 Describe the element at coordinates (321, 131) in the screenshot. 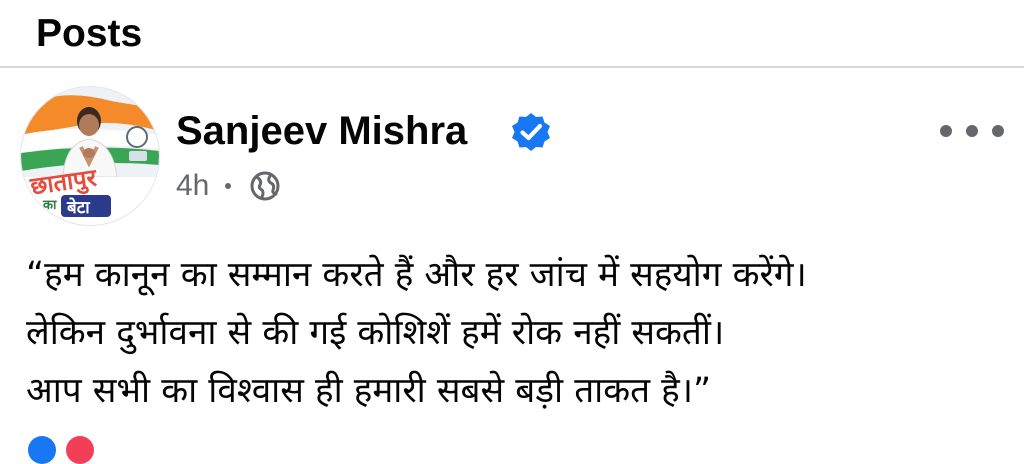

I see `author-name: Sanjeev Mishra` at that location.